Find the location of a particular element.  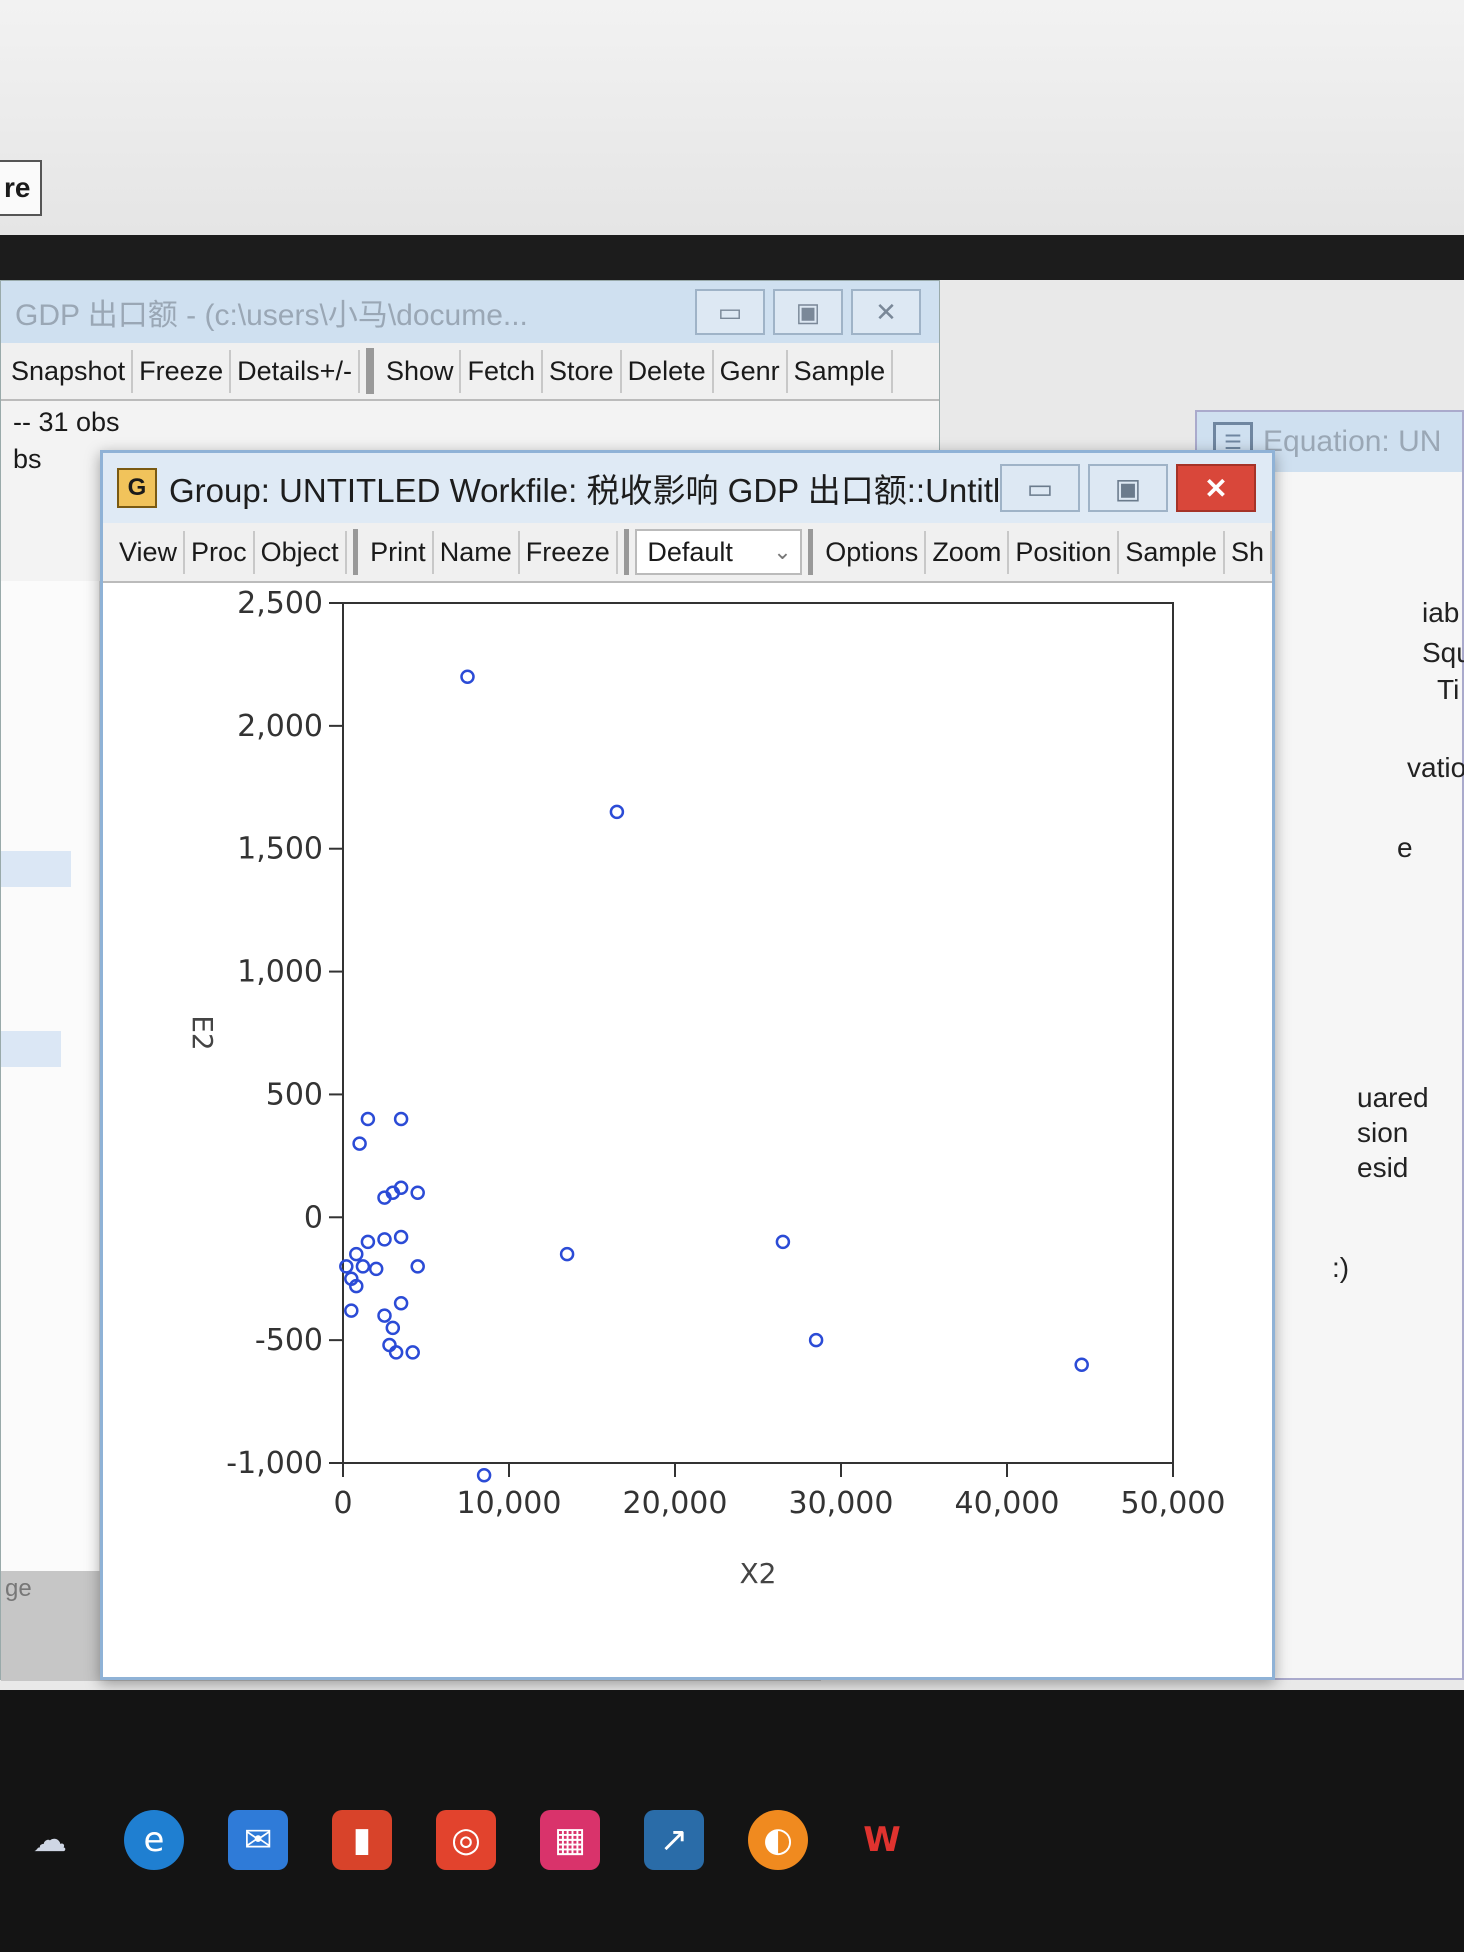

group-icon: G is located at coordinates (137, 488).